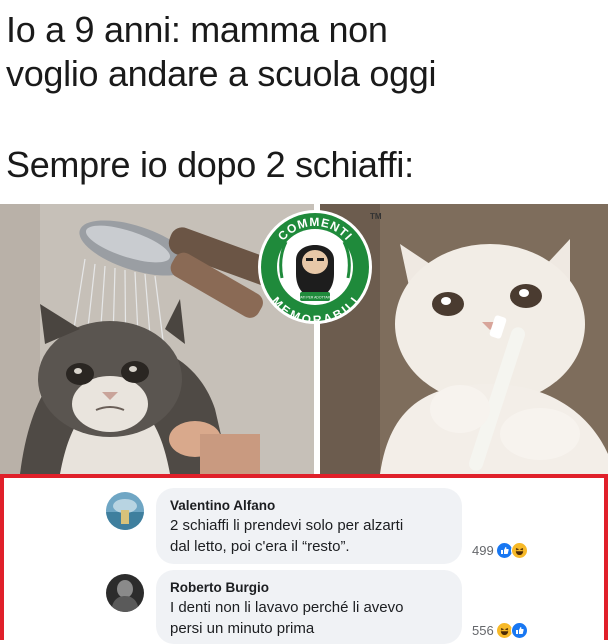  What do you see at coordinates (309, 506) in the screenshot?
I see `comment-author: Valentino Alfano` at bounding box center [309, 506].